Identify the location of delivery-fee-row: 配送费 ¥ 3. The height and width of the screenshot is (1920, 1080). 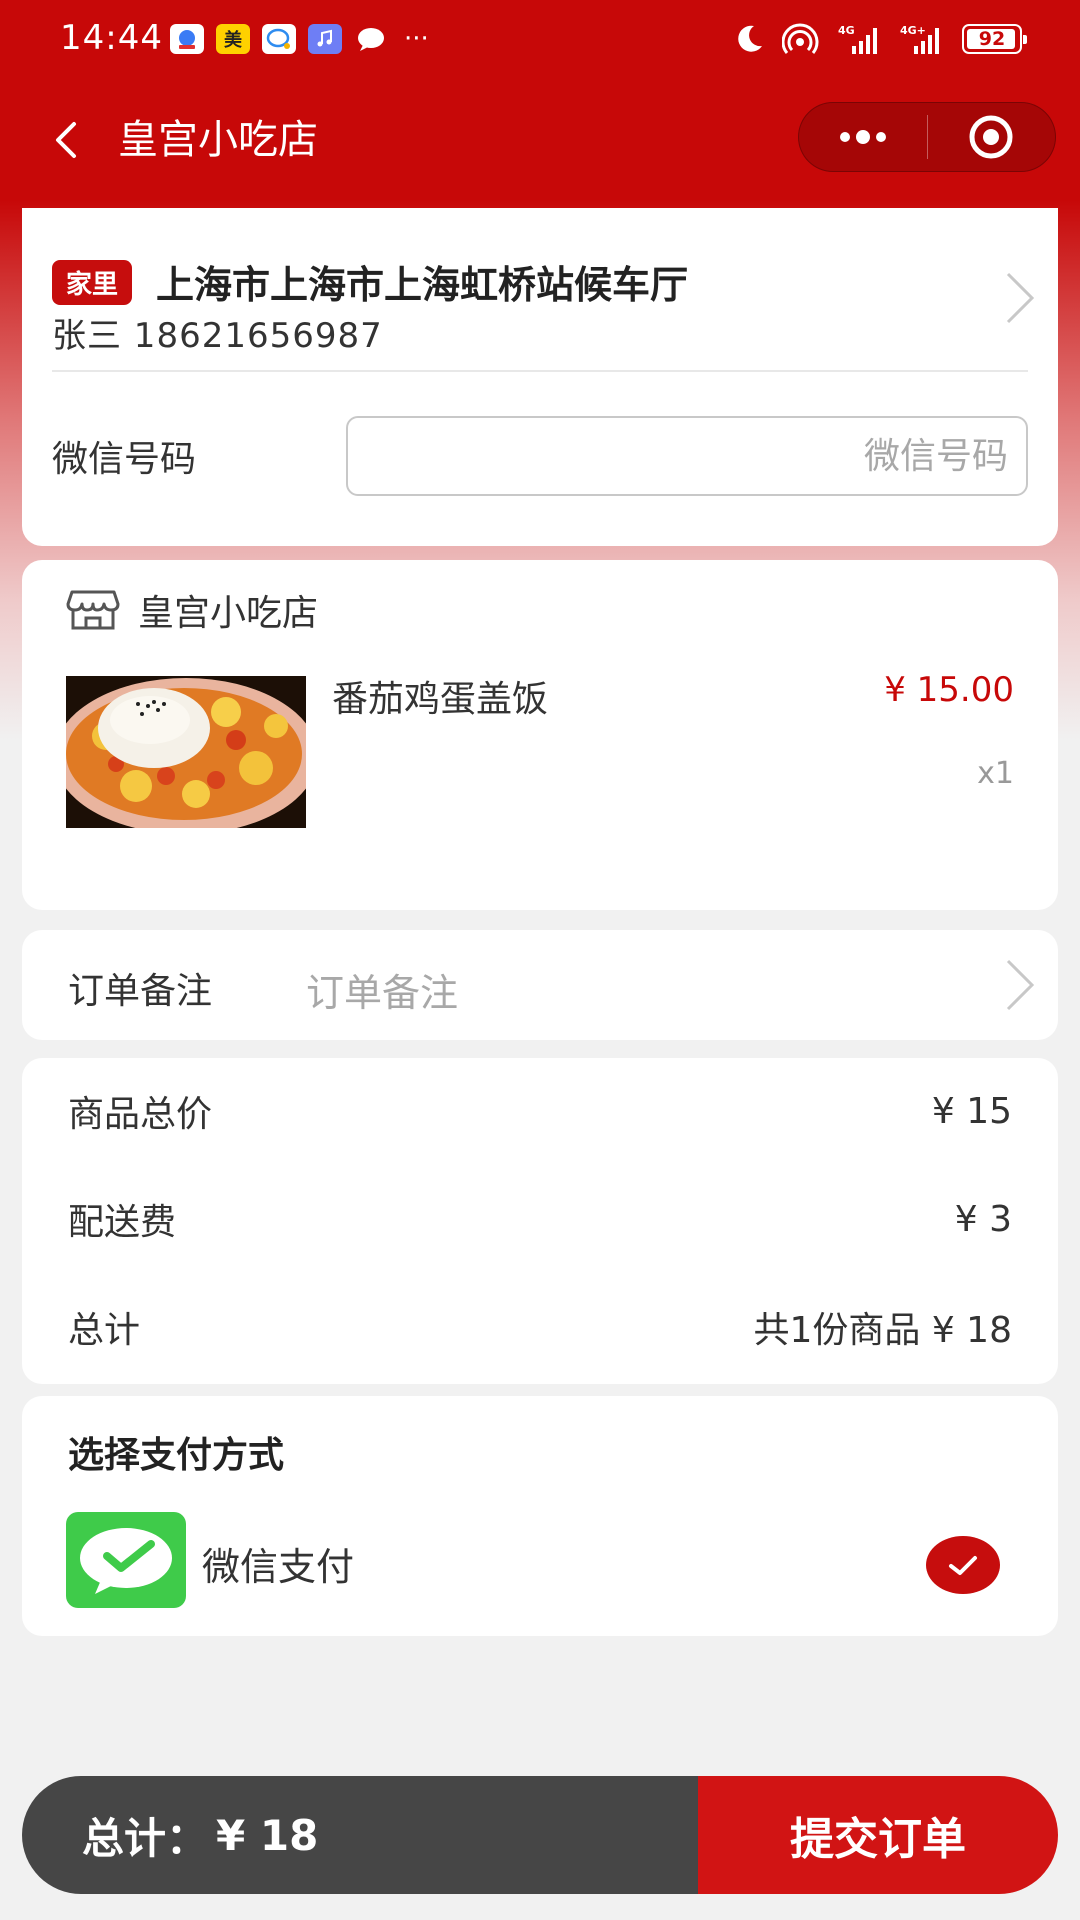
(540, 1219).